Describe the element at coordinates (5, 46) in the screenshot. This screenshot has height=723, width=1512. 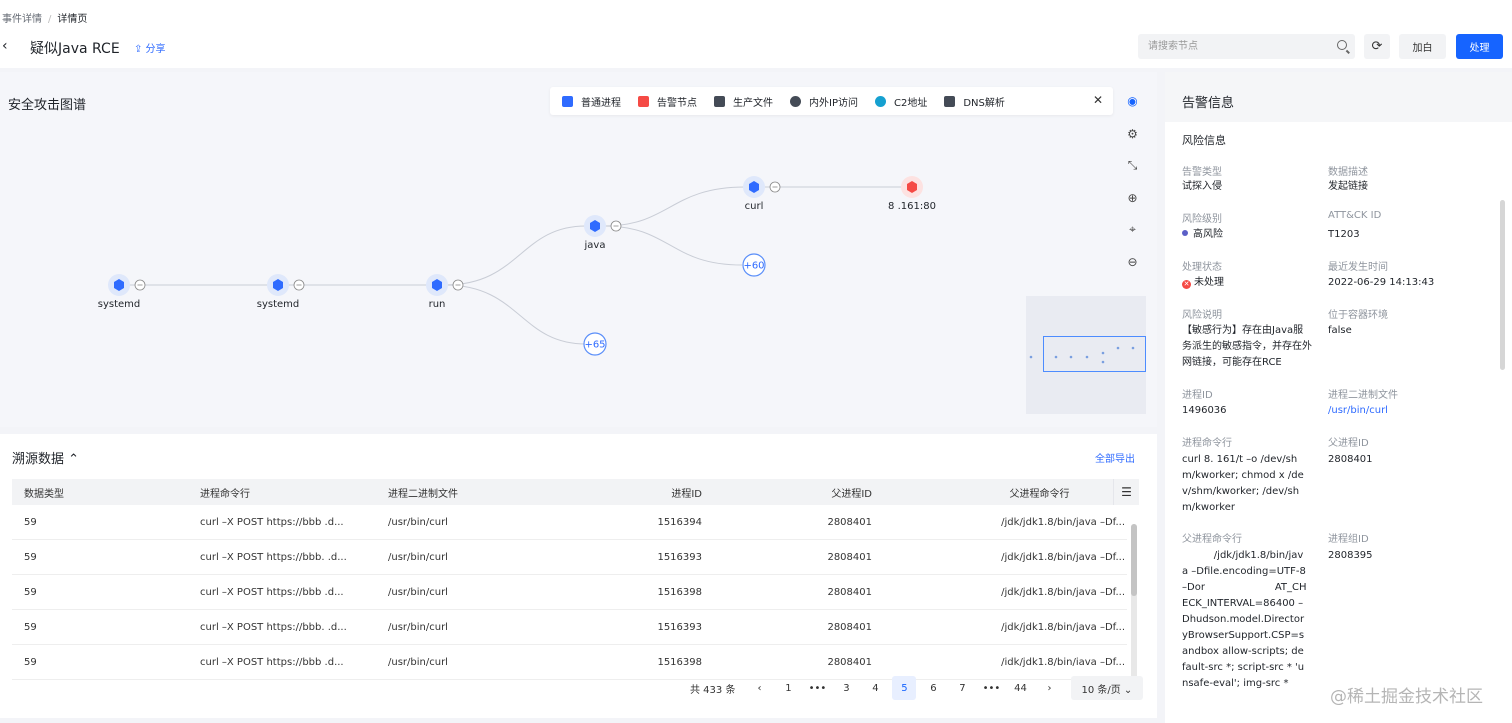
I see `back-button: ‹` at that location.